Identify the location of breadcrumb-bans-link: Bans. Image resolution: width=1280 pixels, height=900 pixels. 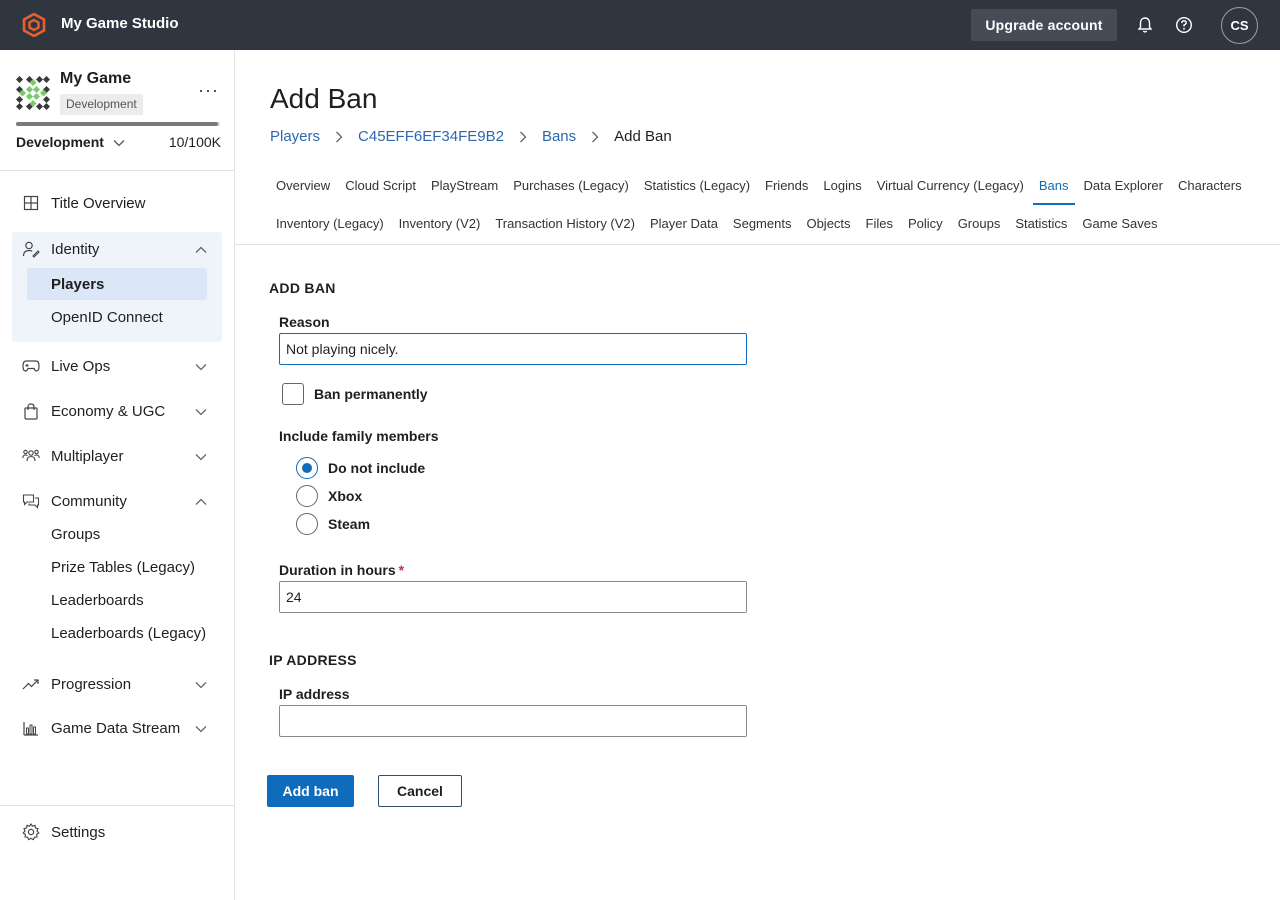
(559, 136).